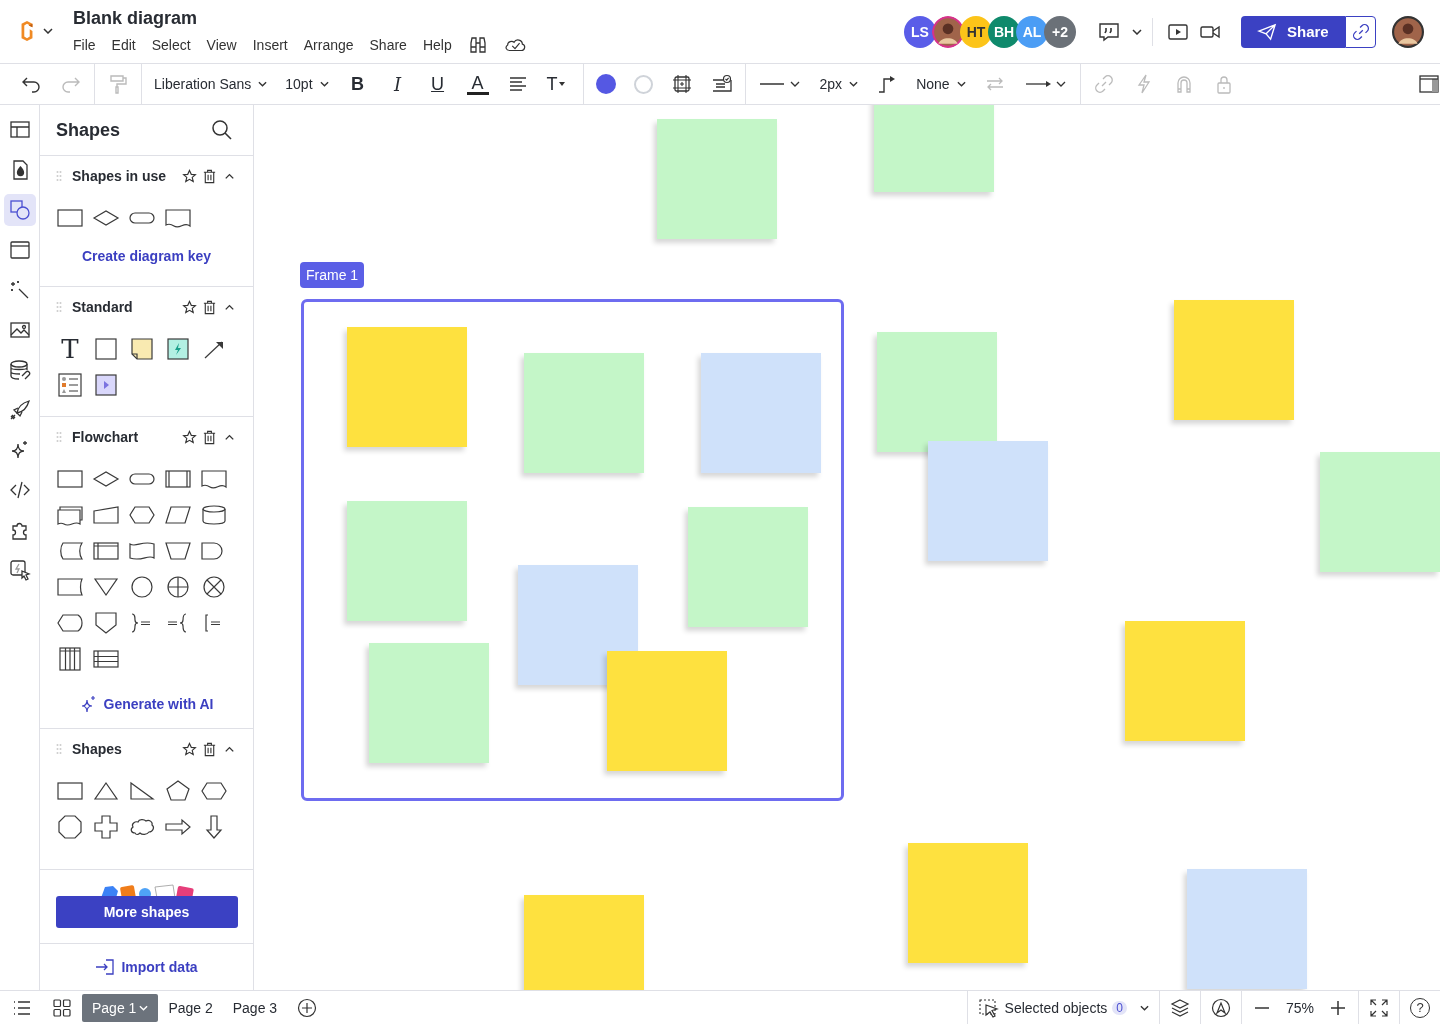  Describe the element at coordinates (222, 130) in the screenshot. I see `search-icon` at that location.